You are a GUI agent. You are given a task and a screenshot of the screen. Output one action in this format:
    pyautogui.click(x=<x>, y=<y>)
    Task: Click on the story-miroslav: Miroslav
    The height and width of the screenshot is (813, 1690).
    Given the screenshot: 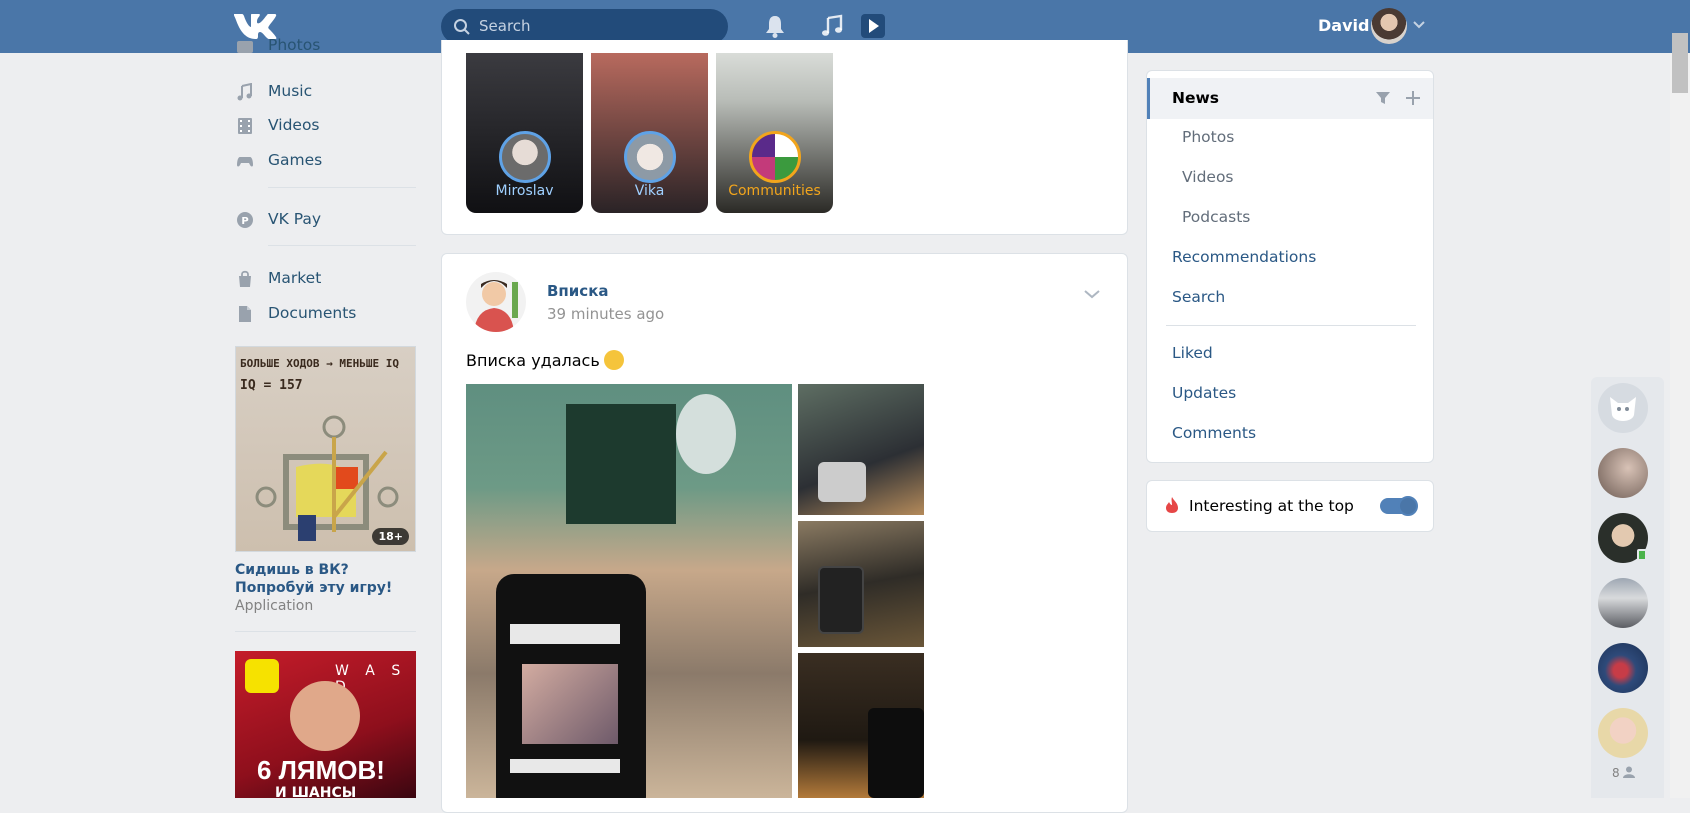 What is the action you would take?
    pyautogui.click(x=524, y=133)
    